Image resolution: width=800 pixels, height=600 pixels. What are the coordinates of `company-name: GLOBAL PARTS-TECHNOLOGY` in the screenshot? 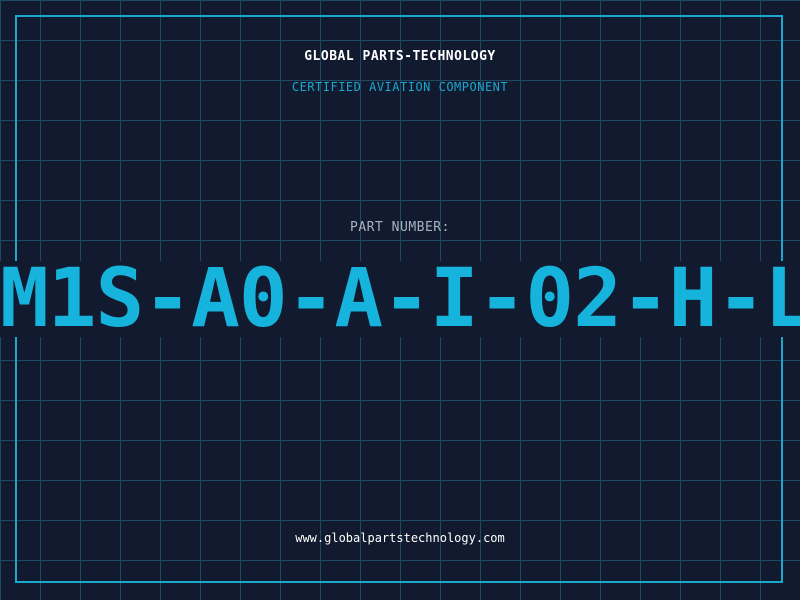 It's located at (400, 56).